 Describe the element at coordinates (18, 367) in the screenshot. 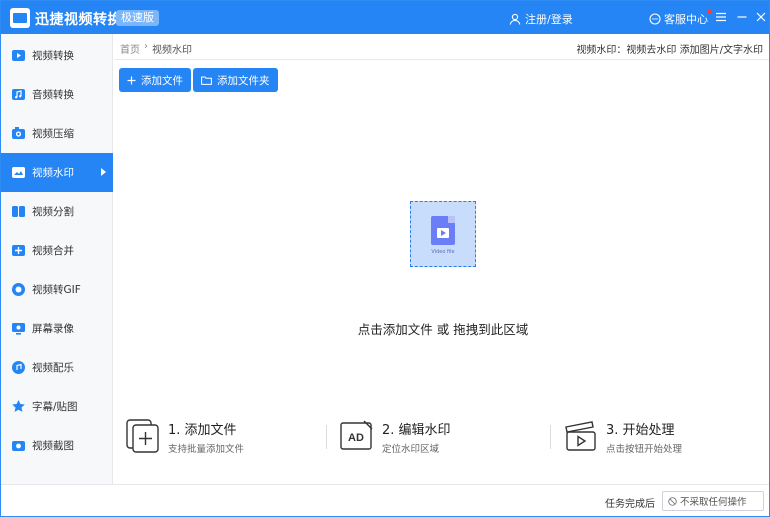

I see `music-icon` at that location.